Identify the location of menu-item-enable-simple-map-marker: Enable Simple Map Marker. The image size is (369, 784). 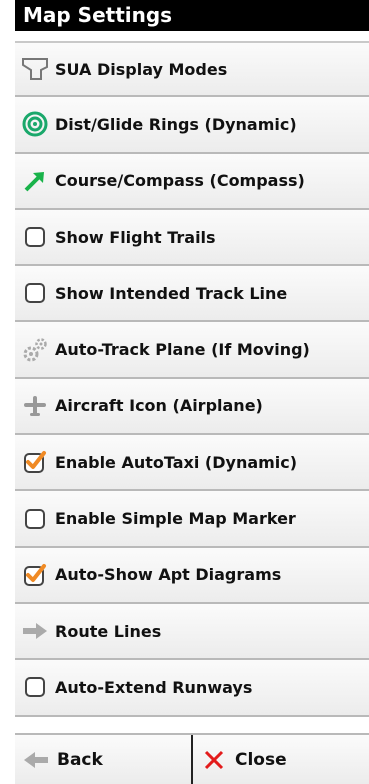
(192, 519).